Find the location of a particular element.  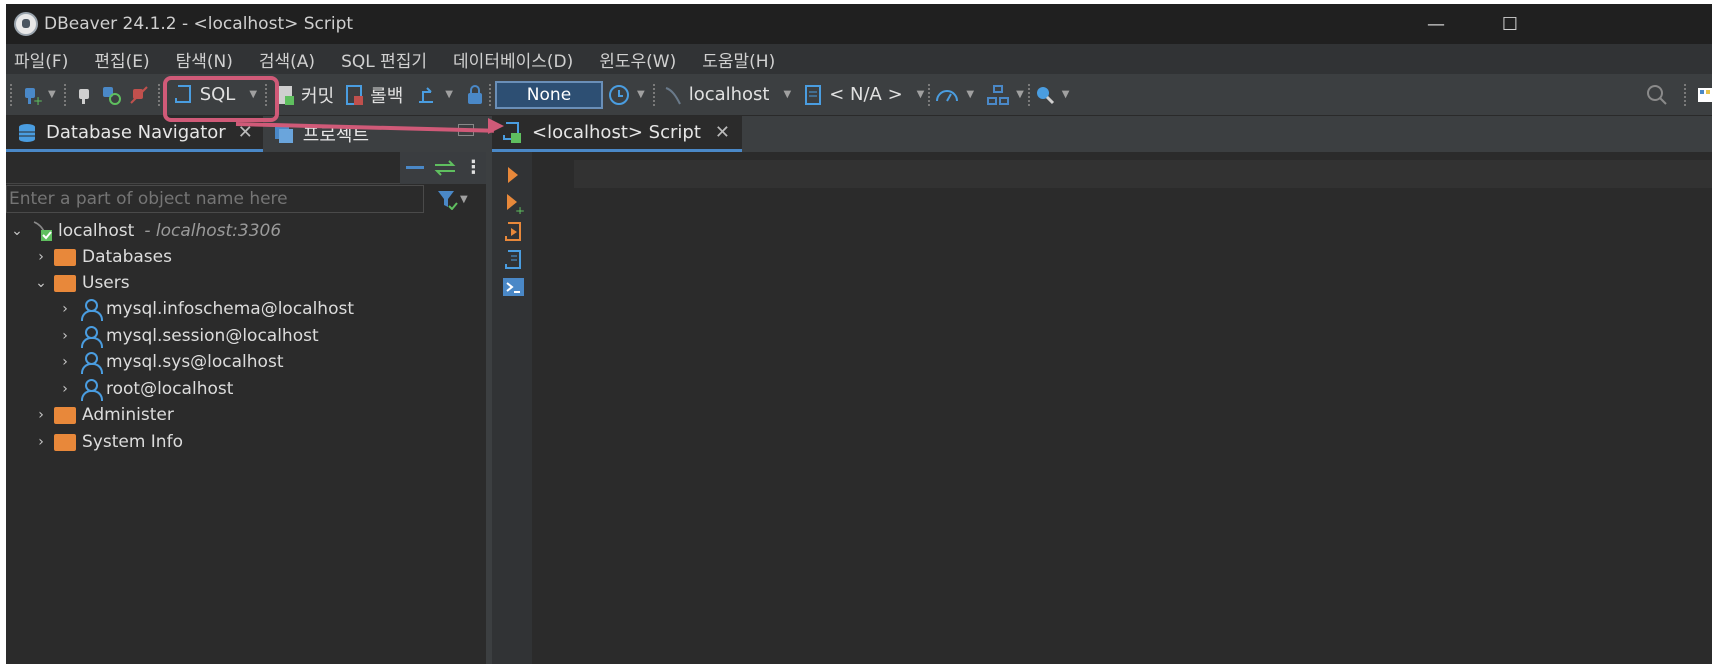

tree-node-databases: › Databases is located at coordinates (103, 257).